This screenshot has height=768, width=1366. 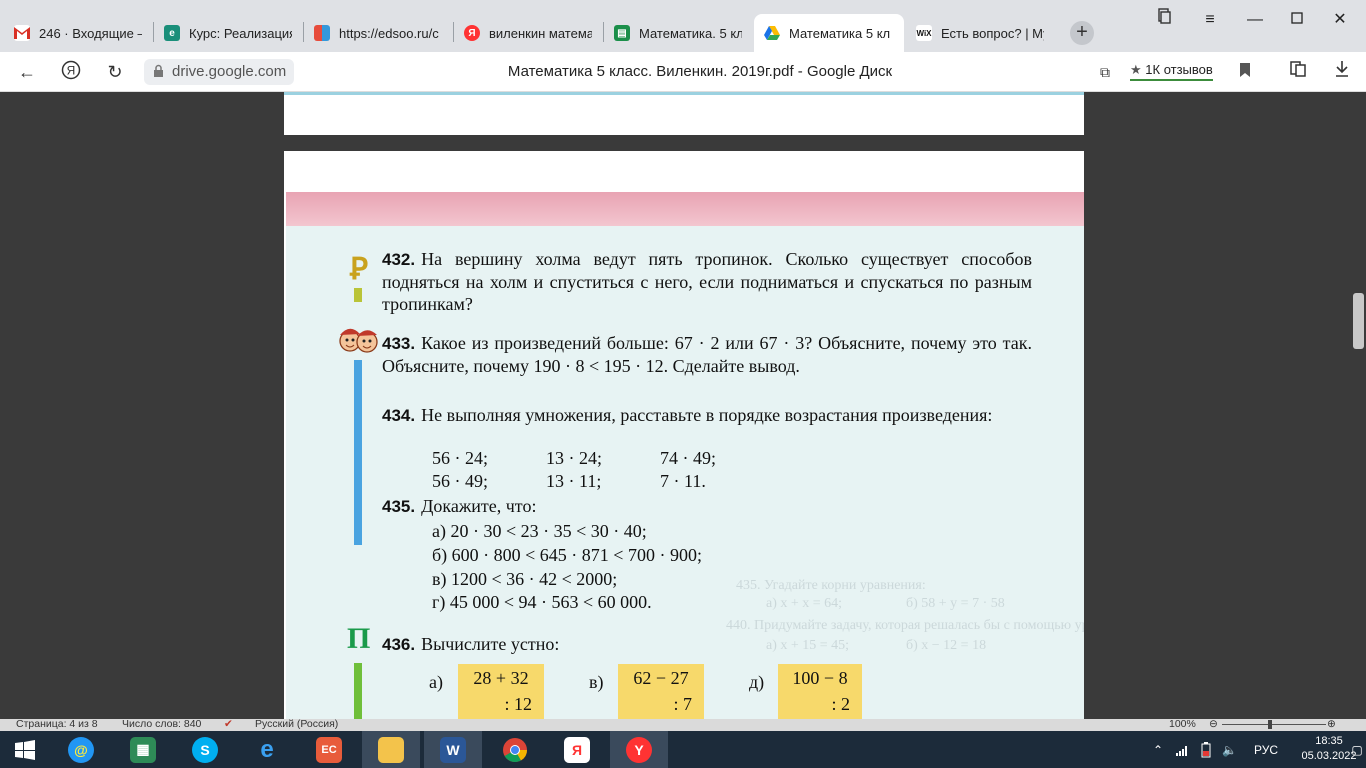 I want to click on battery-icon, so click(x=1206, y=749).